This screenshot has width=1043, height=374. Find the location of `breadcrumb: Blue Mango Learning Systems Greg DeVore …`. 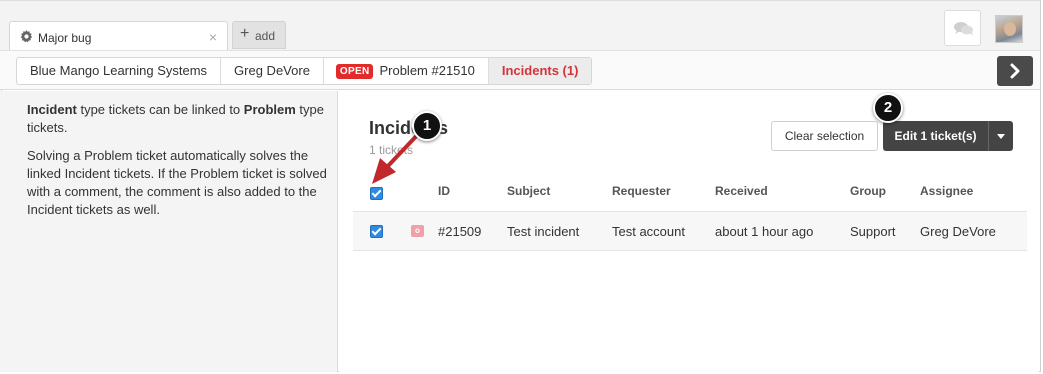

breadcrumb: Blue Mango Learning Systems Greg DeVore … is located at coordinates (304, 71).